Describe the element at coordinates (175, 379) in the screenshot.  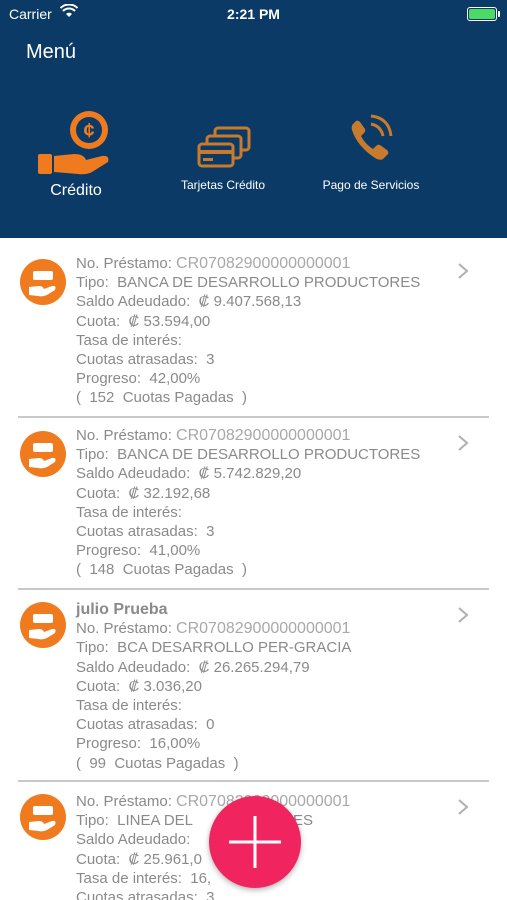
I see `progreso-value: 42,00%` at that location.